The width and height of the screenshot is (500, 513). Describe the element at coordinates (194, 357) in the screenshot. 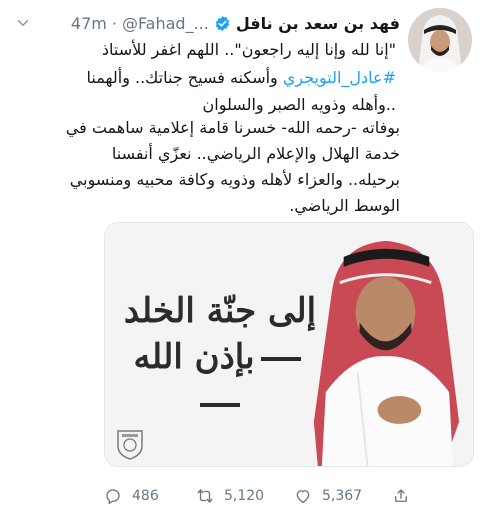

I see `headline-line-2-text: بإذن الله` at that location.